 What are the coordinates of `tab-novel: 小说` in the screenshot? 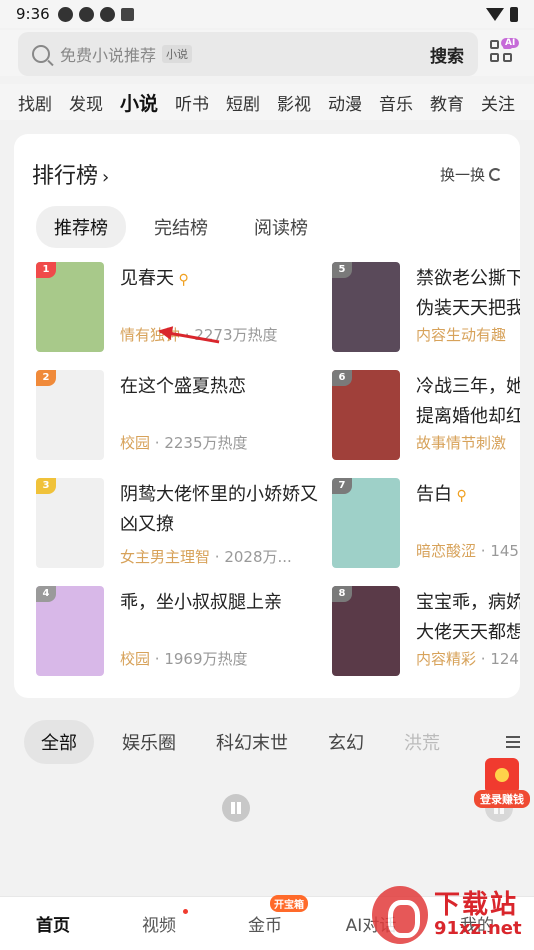 It's located at (139, 102).